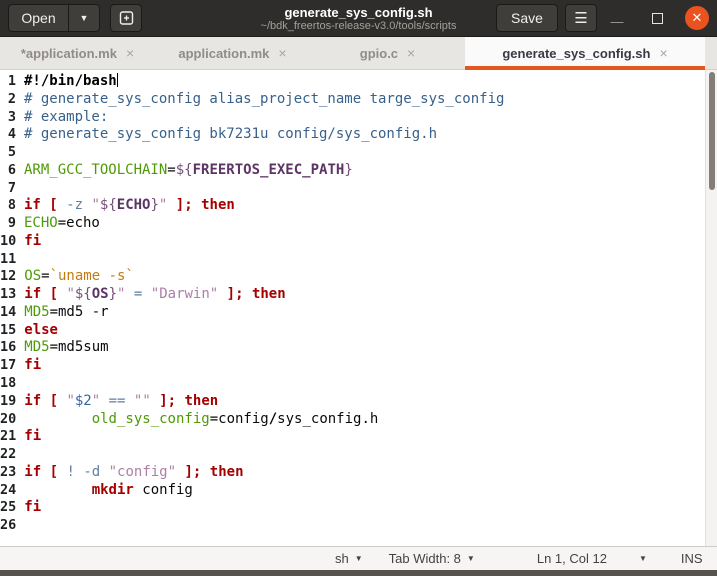 Image resolution: width=717 pixels, height=576 pixels. What do you see at coordinates (8, 294) in the screenshot?
I see `line-number: 13` at bounding box center [8, 294].